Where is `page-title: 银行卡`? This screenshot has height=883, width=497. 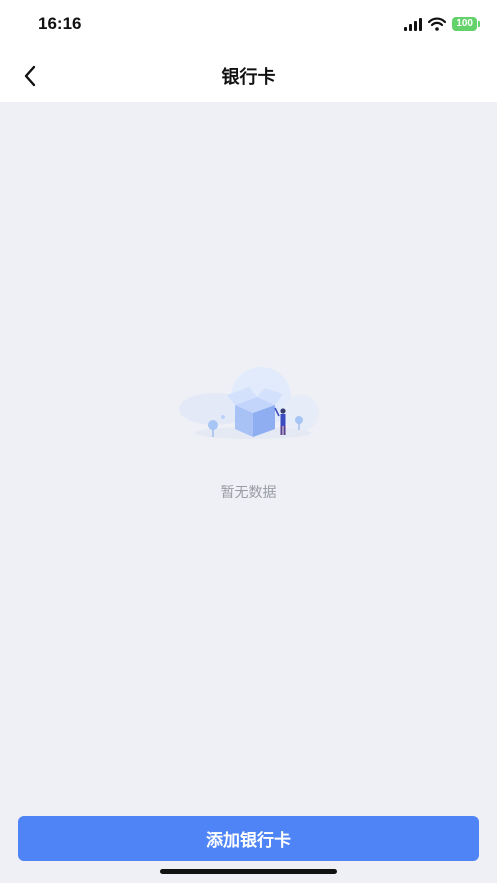
page-title: 银行卡 is located at coordinates (248, 77).